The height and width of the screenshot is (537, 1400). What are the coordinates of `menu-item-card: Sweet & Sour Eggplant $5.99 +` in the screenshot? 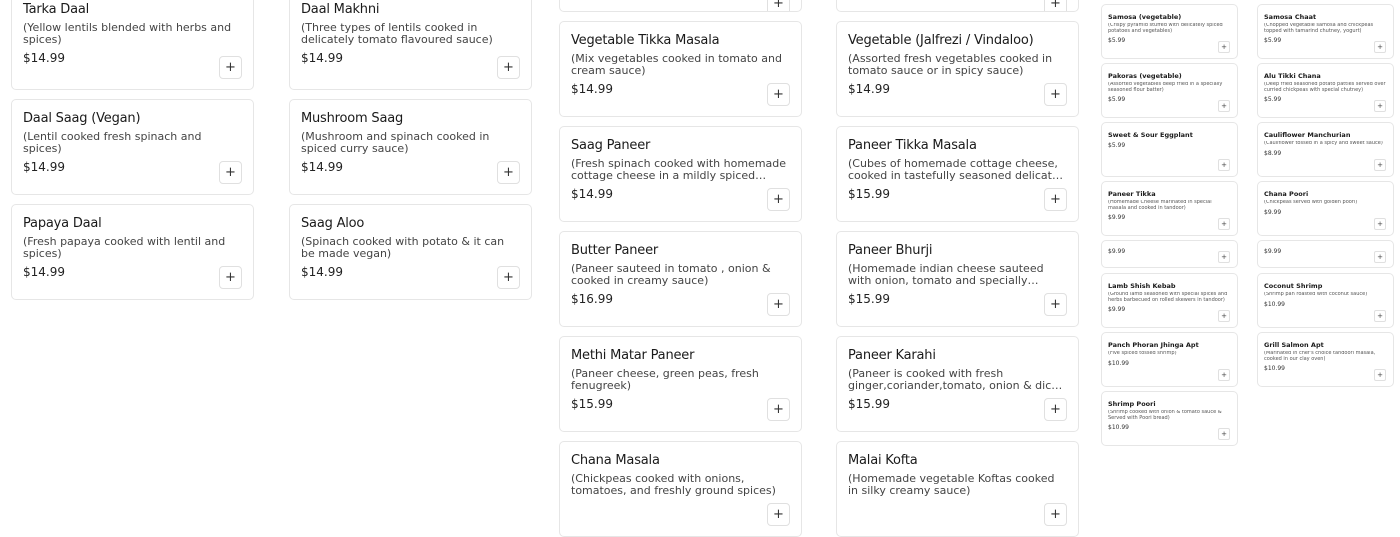 It's located at (1169, 149).